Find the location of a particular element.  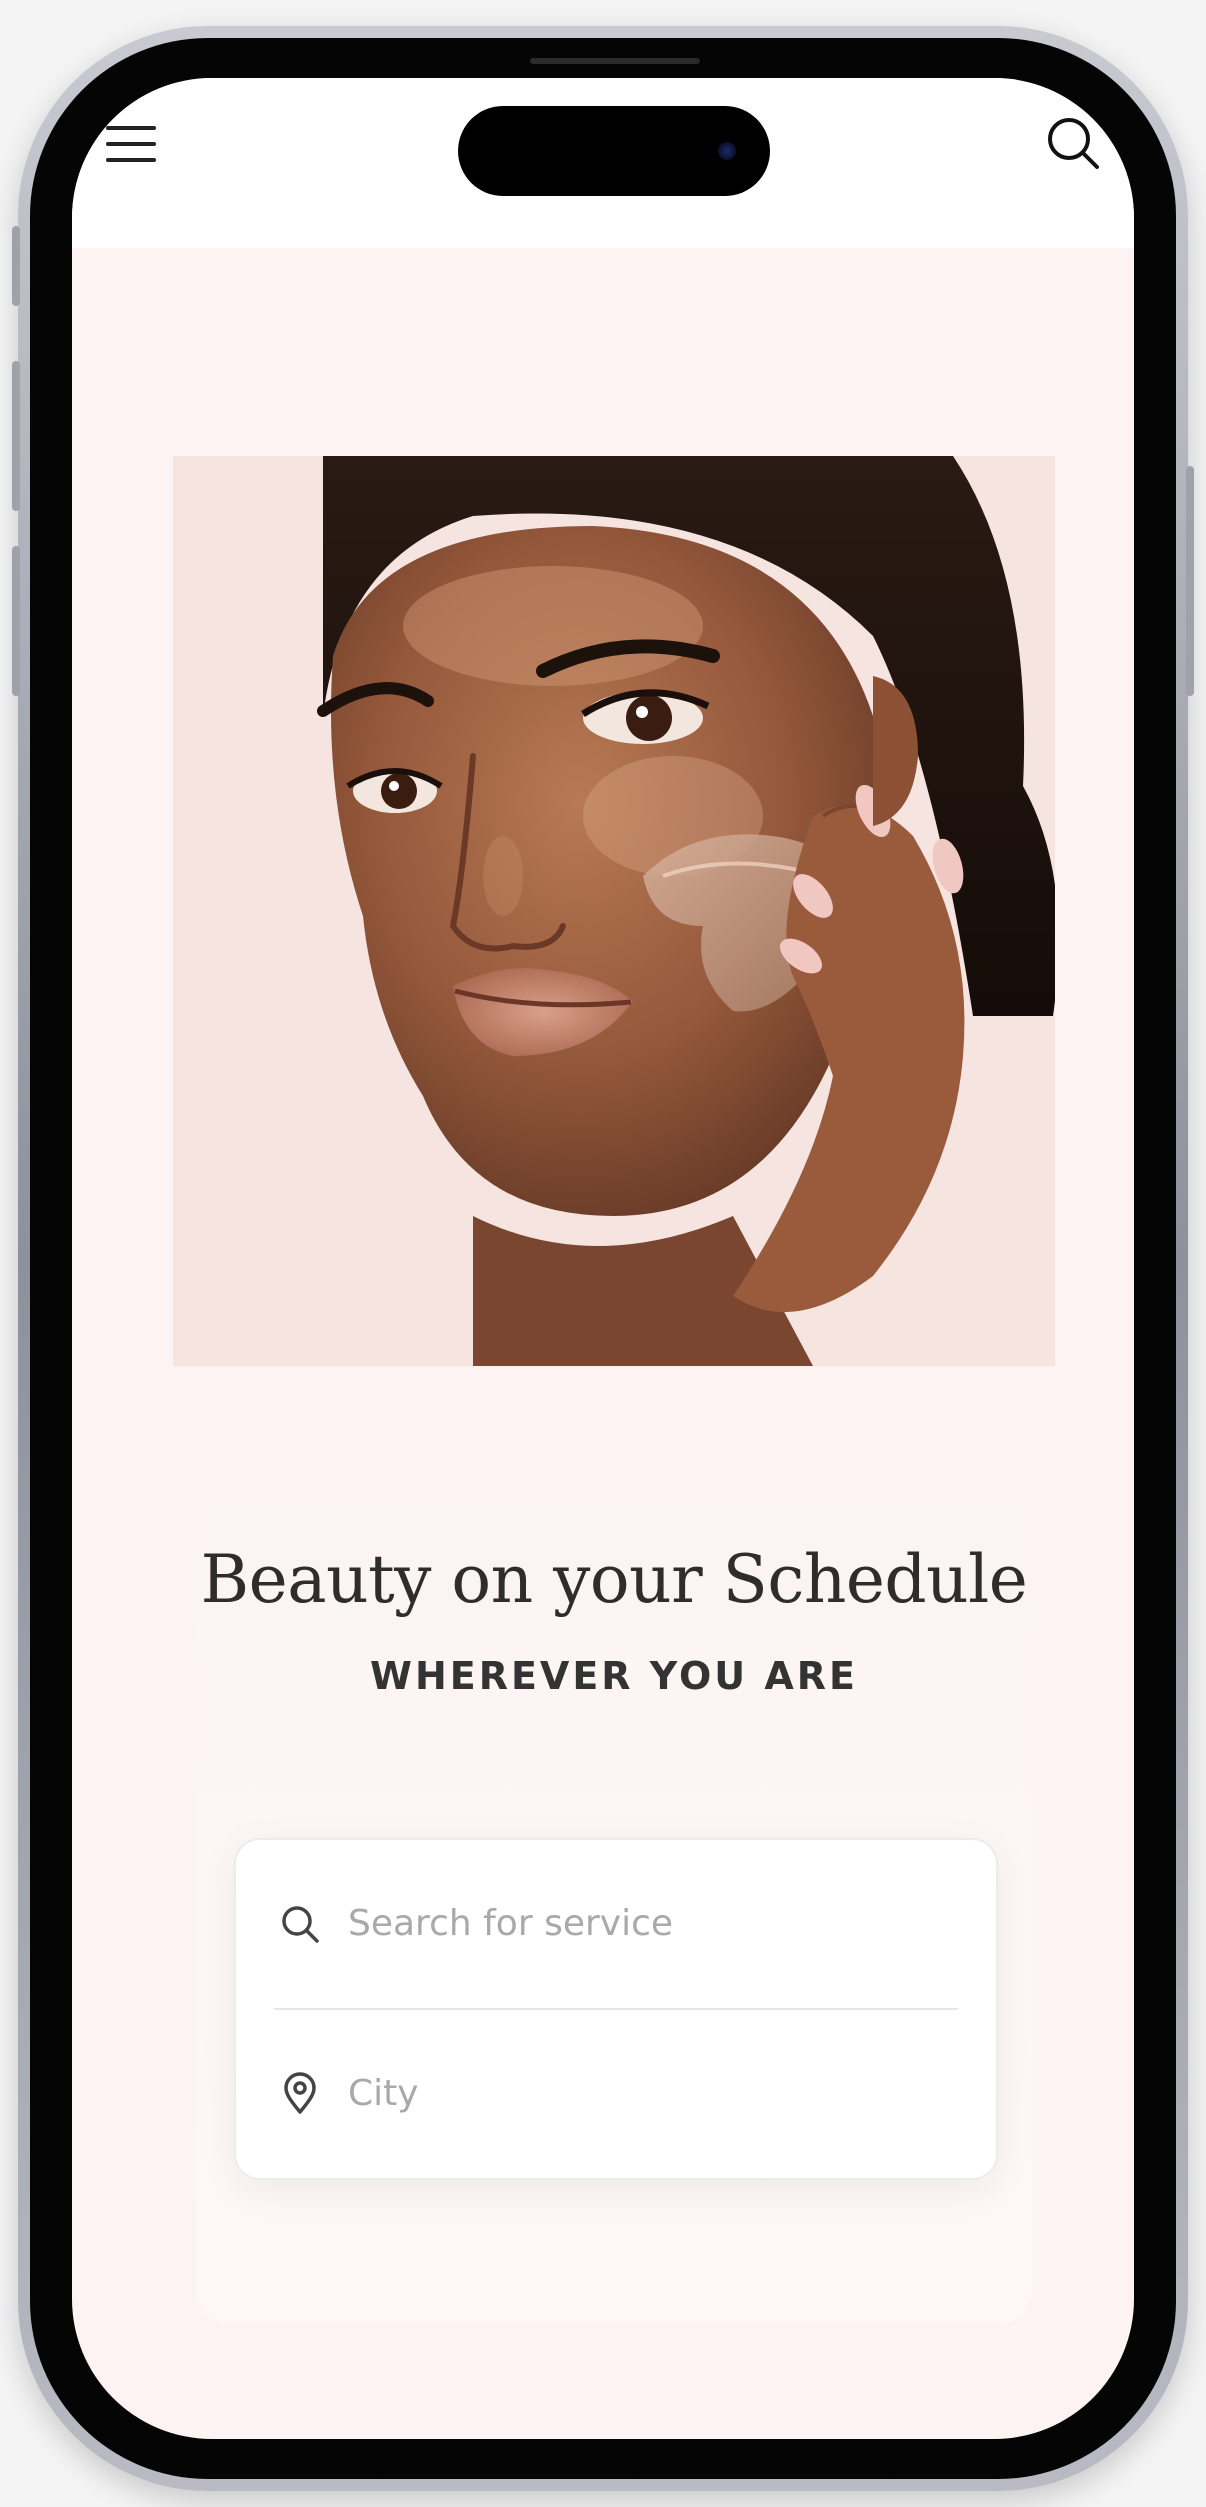

location-pin-icon is located at coordinates (300, 2094).